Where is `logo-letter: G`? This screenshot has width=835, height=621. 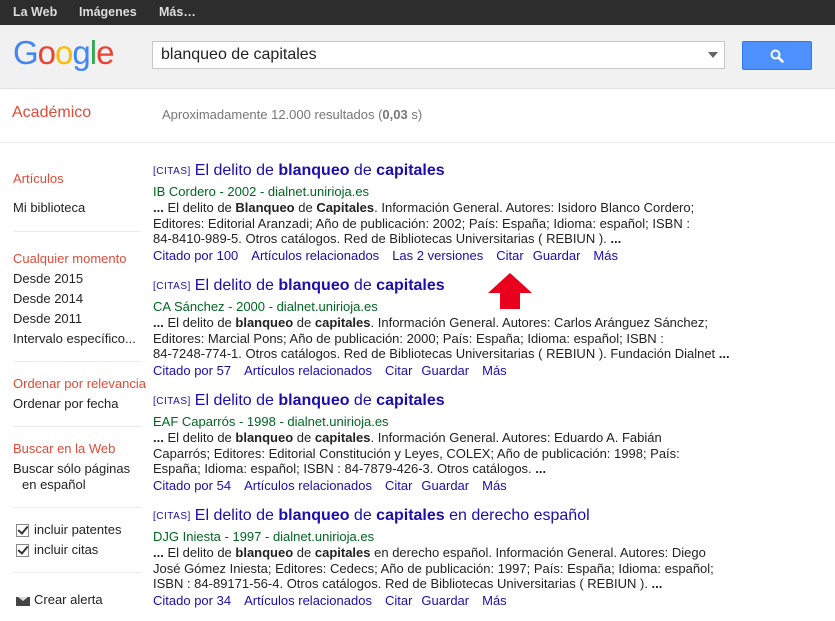
logo-letter: G is located at coordinates (26, 52).